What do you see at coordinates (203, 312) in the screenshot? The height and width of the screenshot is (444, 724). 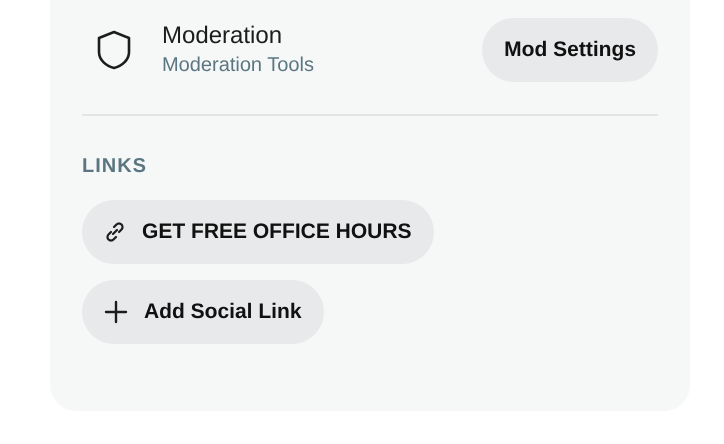 I see `add-link-button: Add Social Link` at bounding box center [203, 312].